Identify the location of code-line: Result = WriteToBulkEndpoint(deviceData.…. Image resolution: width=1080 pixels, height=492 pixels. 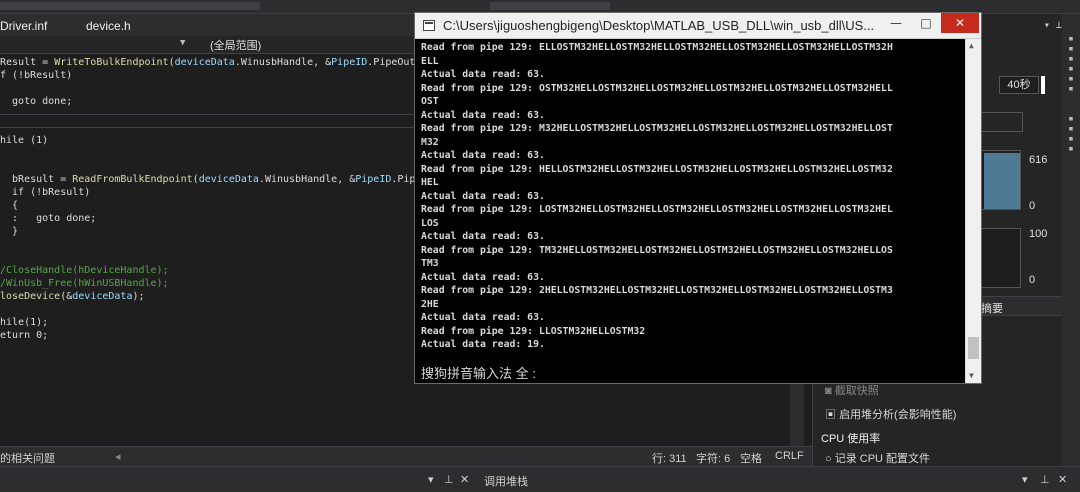
(210, 62).